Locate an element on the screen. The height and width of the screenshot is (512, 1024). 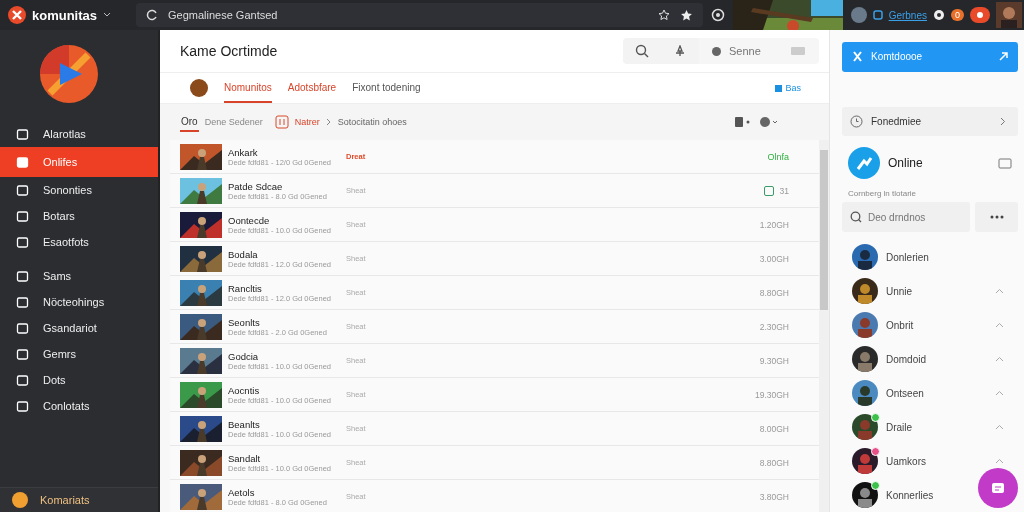
breadcrumb-item: Sotocitatin ohoes is located at coordinates (372, 122).